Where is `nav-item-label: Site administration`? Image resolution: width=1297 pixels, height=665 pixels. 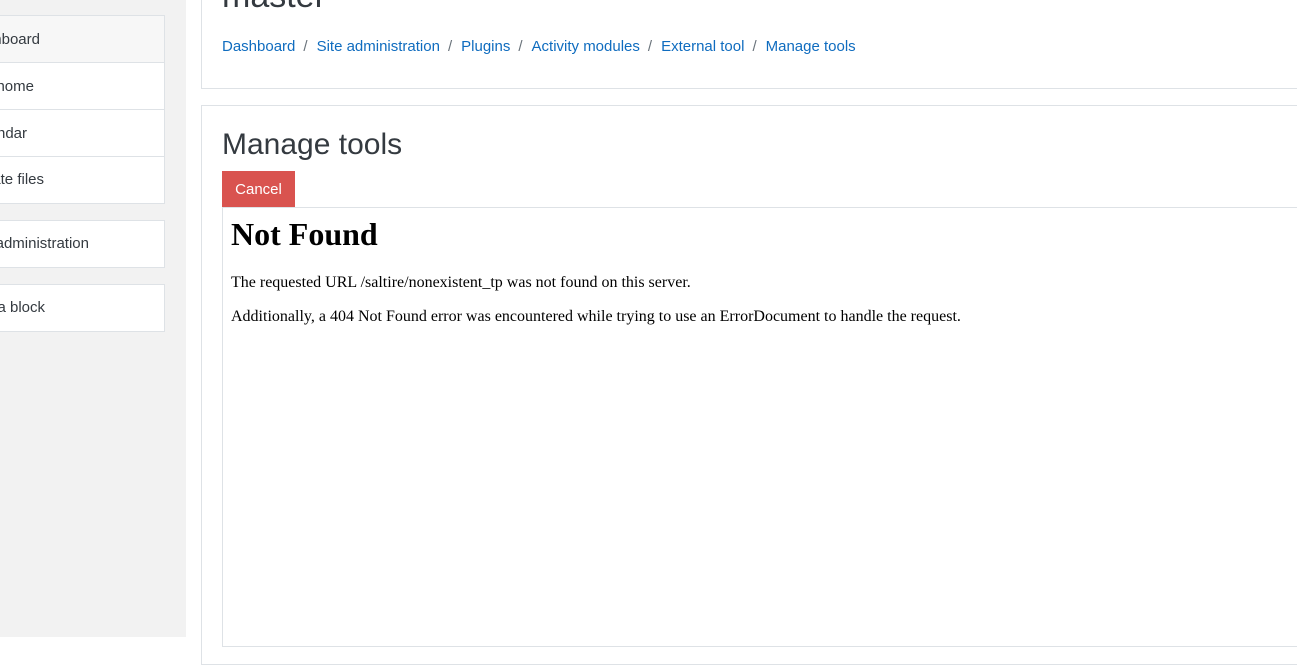
nav-item-label: Site administration is located at coordinates (44, 243).